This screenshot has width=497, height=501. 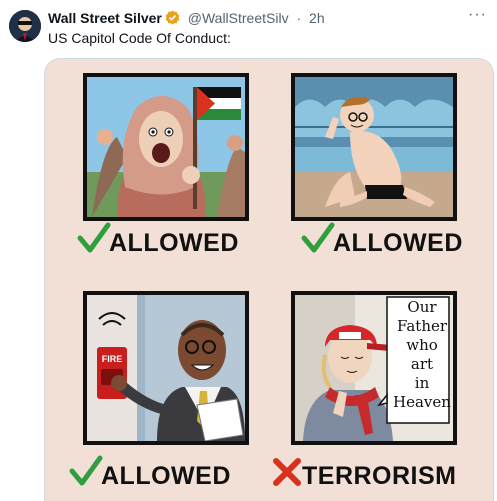 I want to click on timestamp: 2h, so click(x=317, y=18).